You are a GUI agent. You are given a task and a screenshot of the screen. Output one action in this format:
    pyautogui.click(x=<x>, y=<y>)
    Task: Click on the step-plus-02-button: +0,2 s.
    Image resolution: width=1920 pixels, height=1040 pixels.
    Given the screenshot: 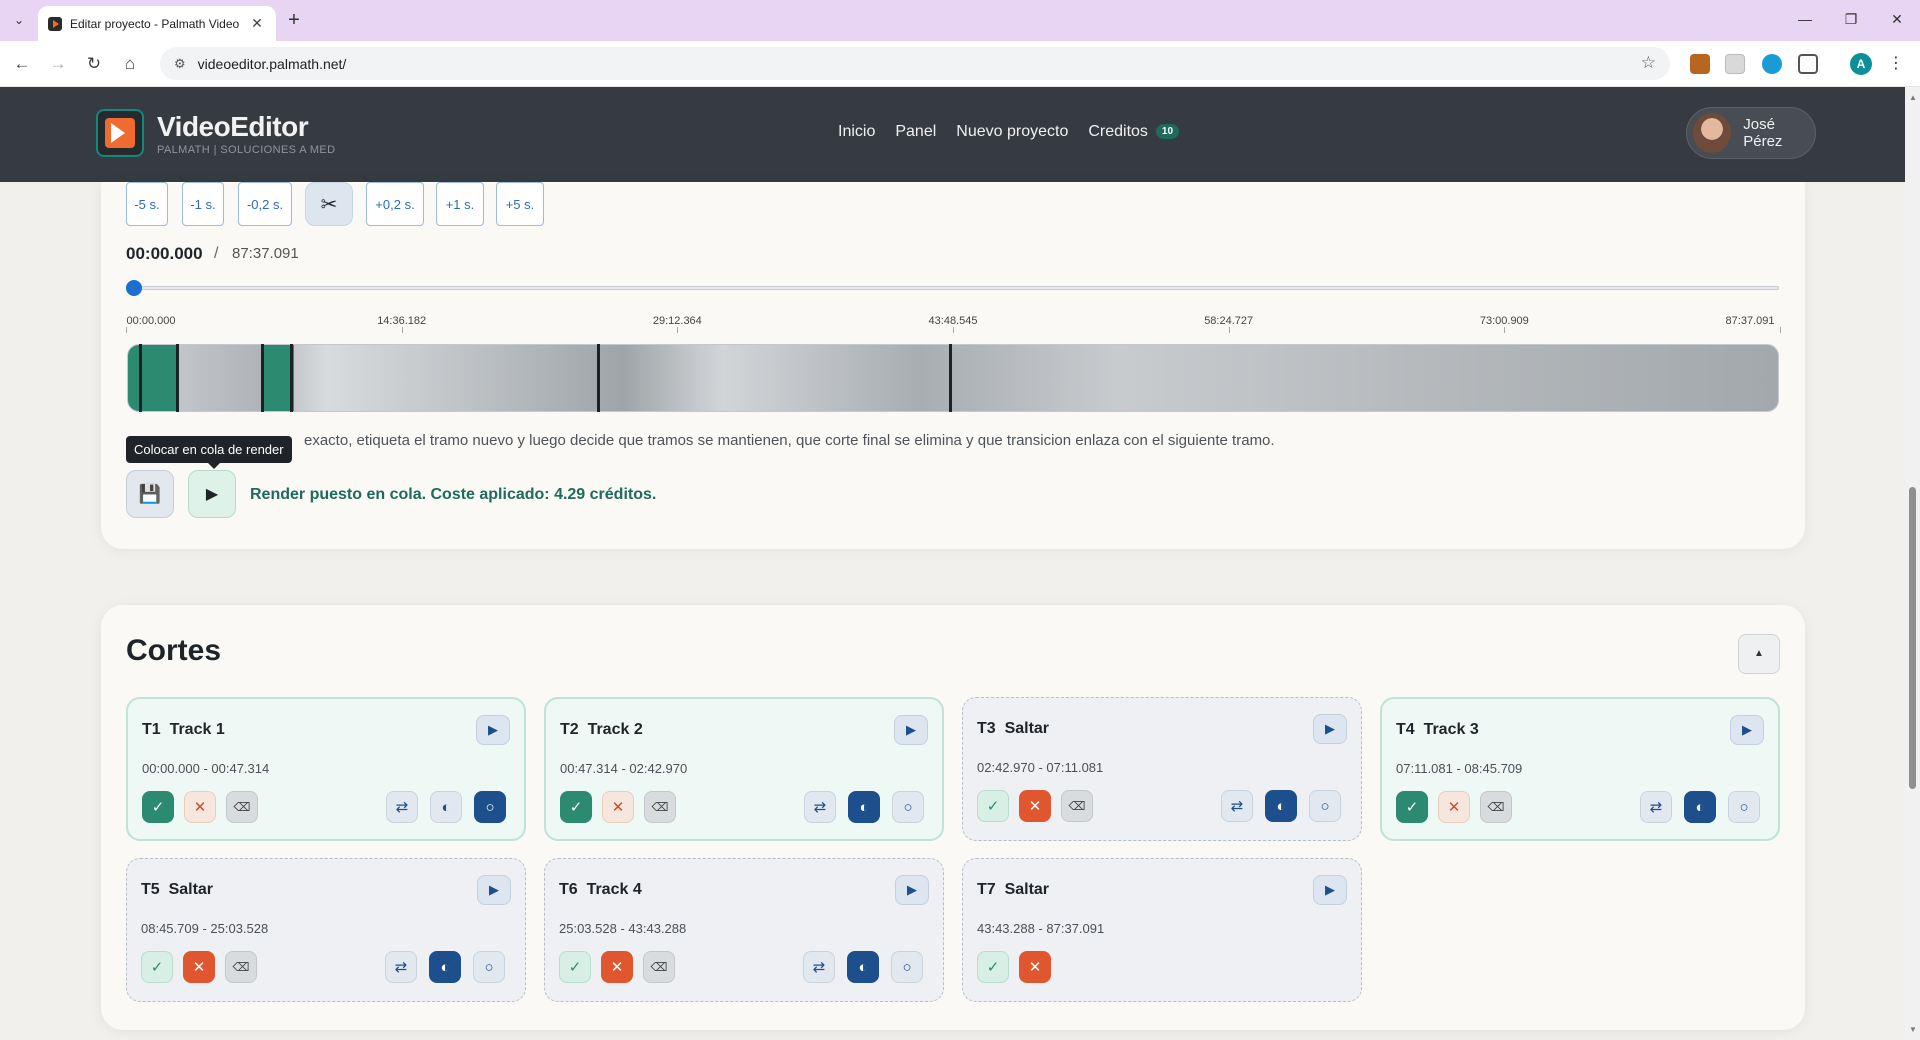 What is the action you would take?
    pyautogui.click(x=395, y=204)
    